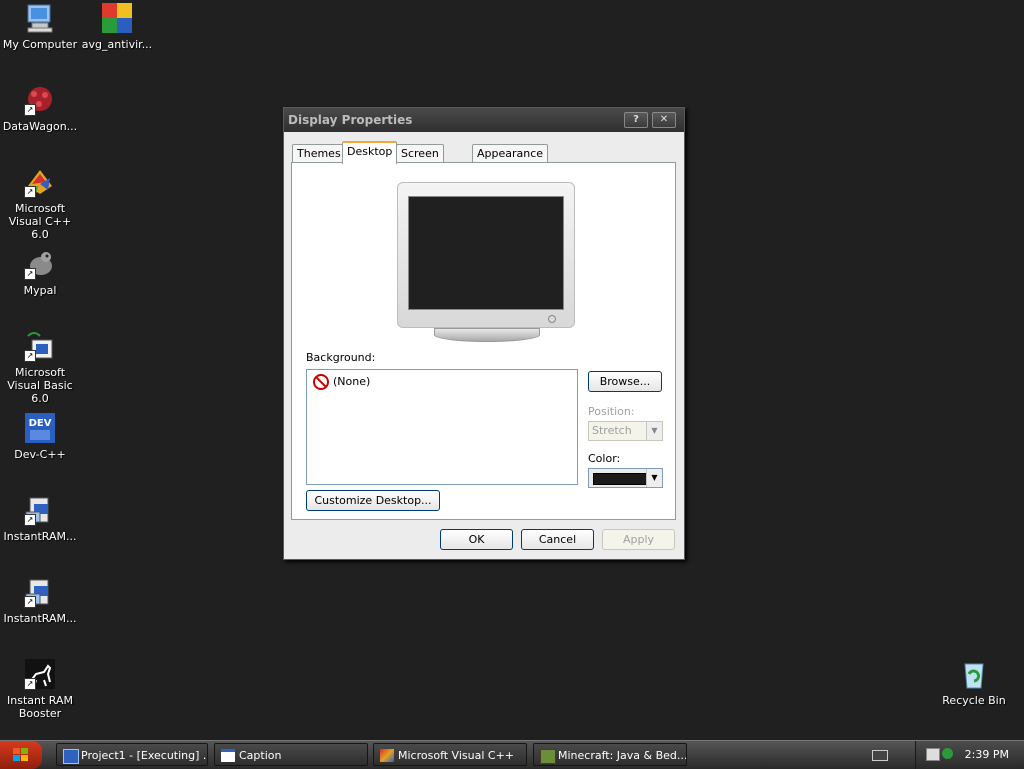  What do you see at coordinates (636, 120) in the screenshot?
I see `help-button: ?` at bounding box center [636, 120].